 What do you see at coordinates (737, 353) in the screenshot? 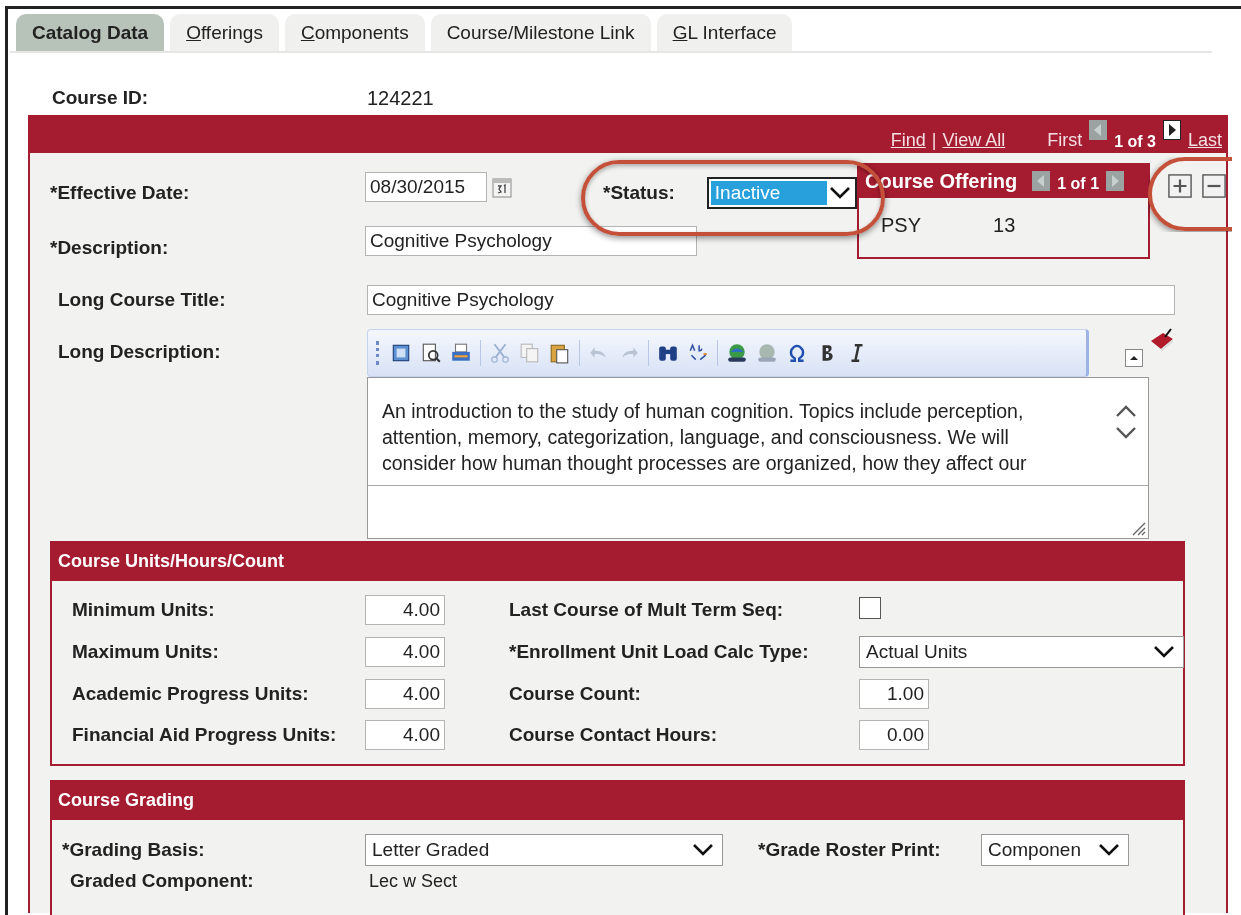
I see `globe-icon` at bounding box center [737, 353].